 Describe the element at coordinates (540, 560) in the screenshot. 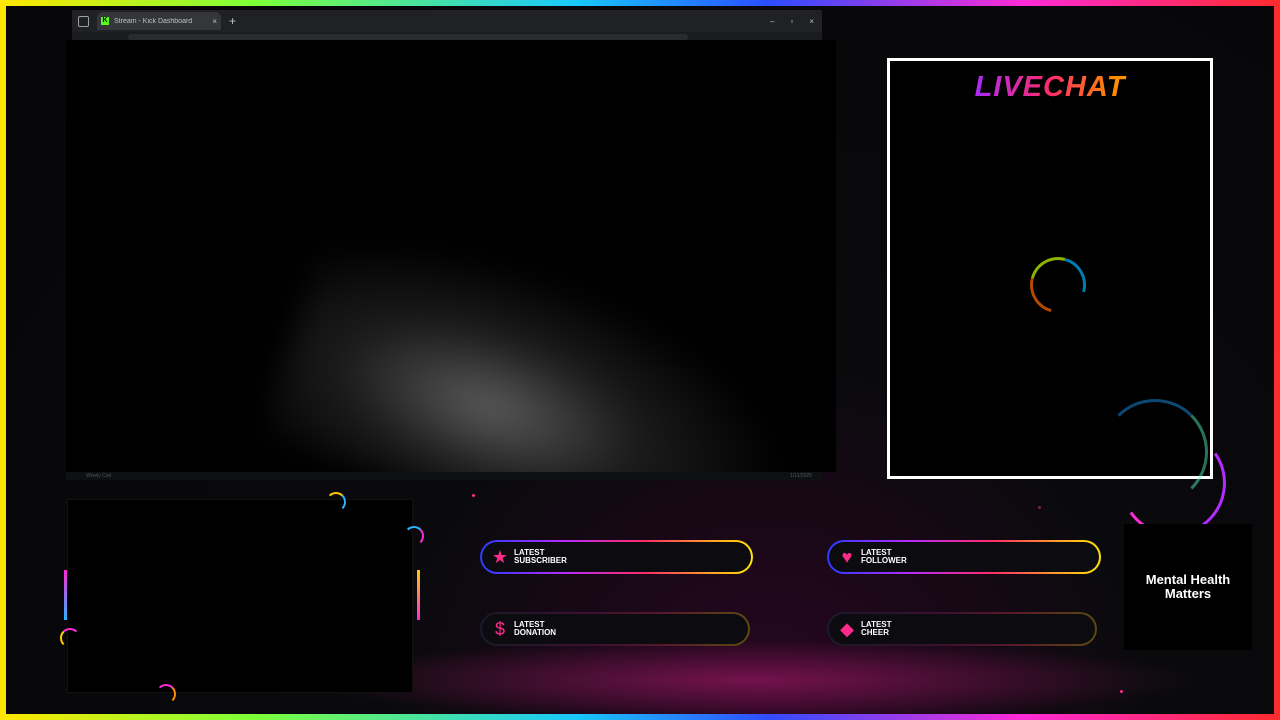

I see `pill-label-line2: SUBSCRIBER` at that location.